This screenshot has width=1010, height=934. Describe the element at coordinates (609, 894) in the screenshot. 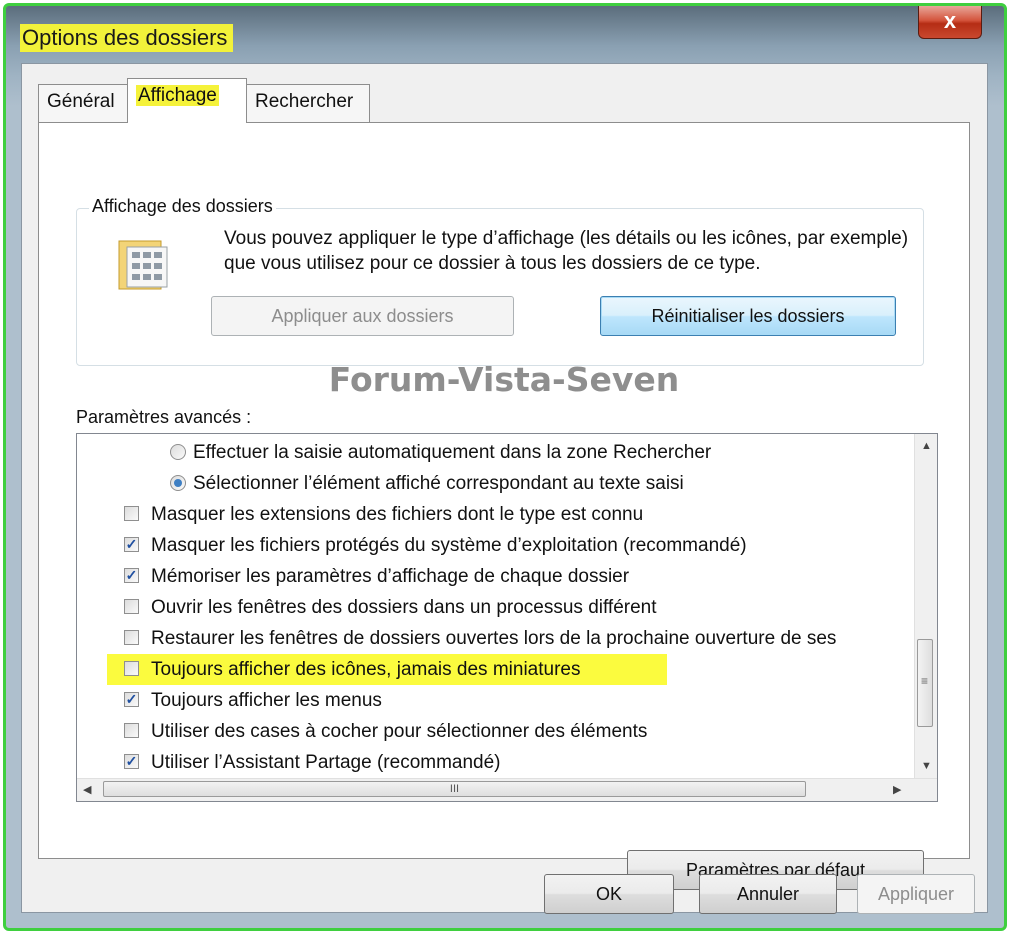

I see `ok-button: OK` at that location.